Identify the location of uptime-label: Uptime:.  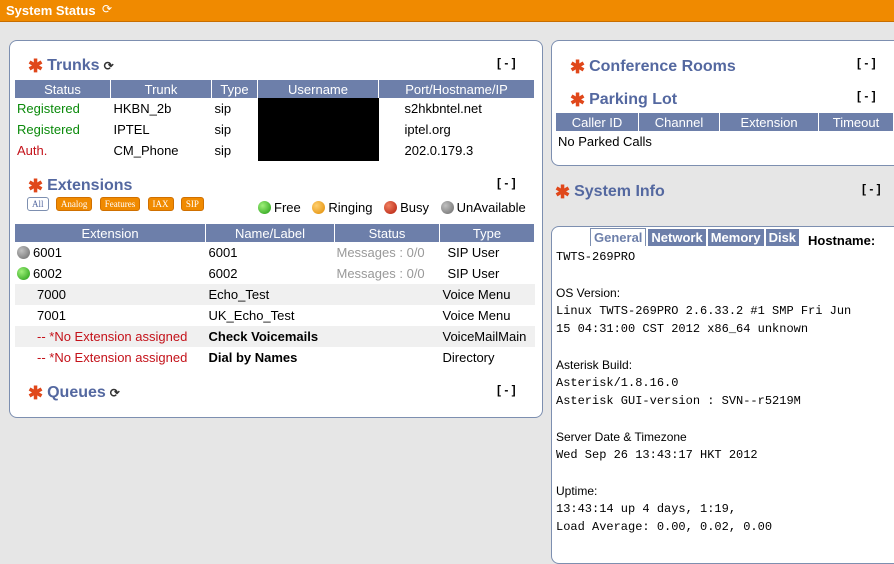
(577, 491).